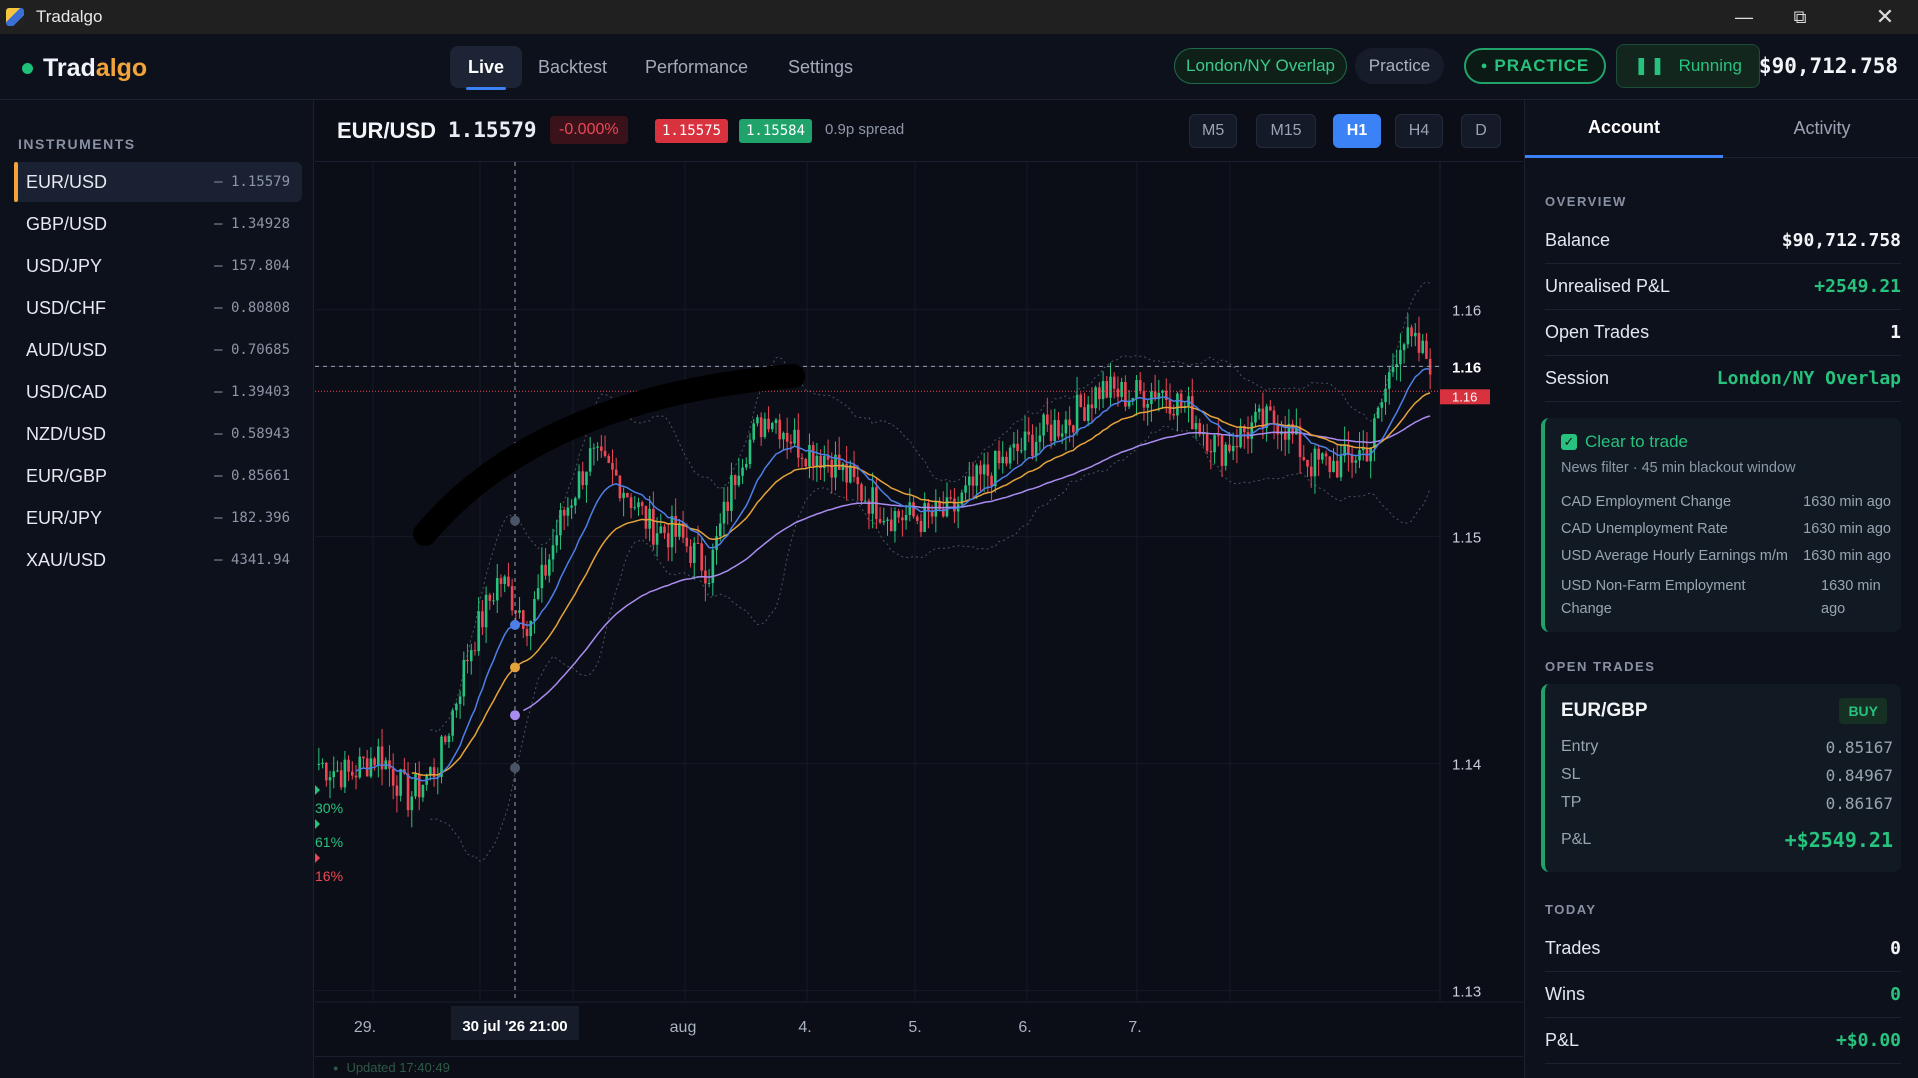 The height and width of the screenshot is (1078, 1918). Describe the element at coordinates (158, 182) in the screenshot. I see `sidebar-item-eur-usd: EUR/USD — 1.15579` at that location.